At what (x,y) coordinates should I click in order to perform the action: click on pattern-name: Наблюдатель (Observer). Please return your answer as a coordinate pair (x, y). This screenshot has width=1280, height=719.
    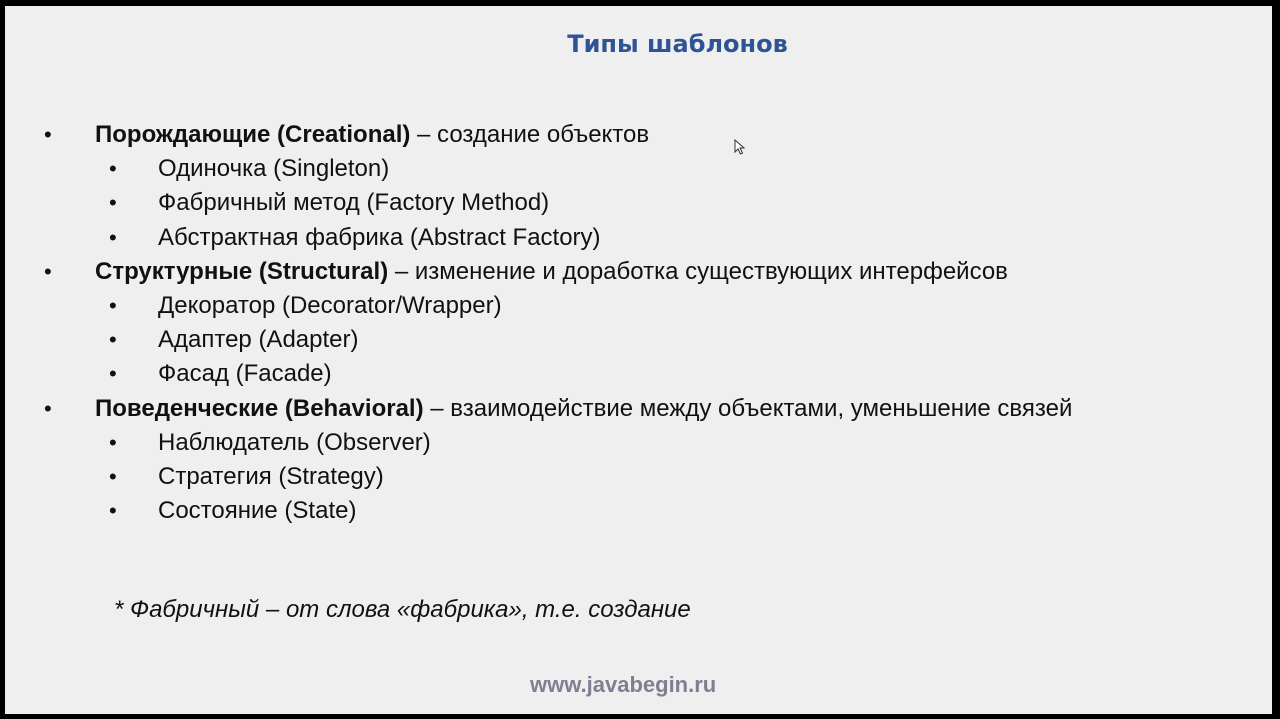
    Looking at the image, I should click on (294, 442).